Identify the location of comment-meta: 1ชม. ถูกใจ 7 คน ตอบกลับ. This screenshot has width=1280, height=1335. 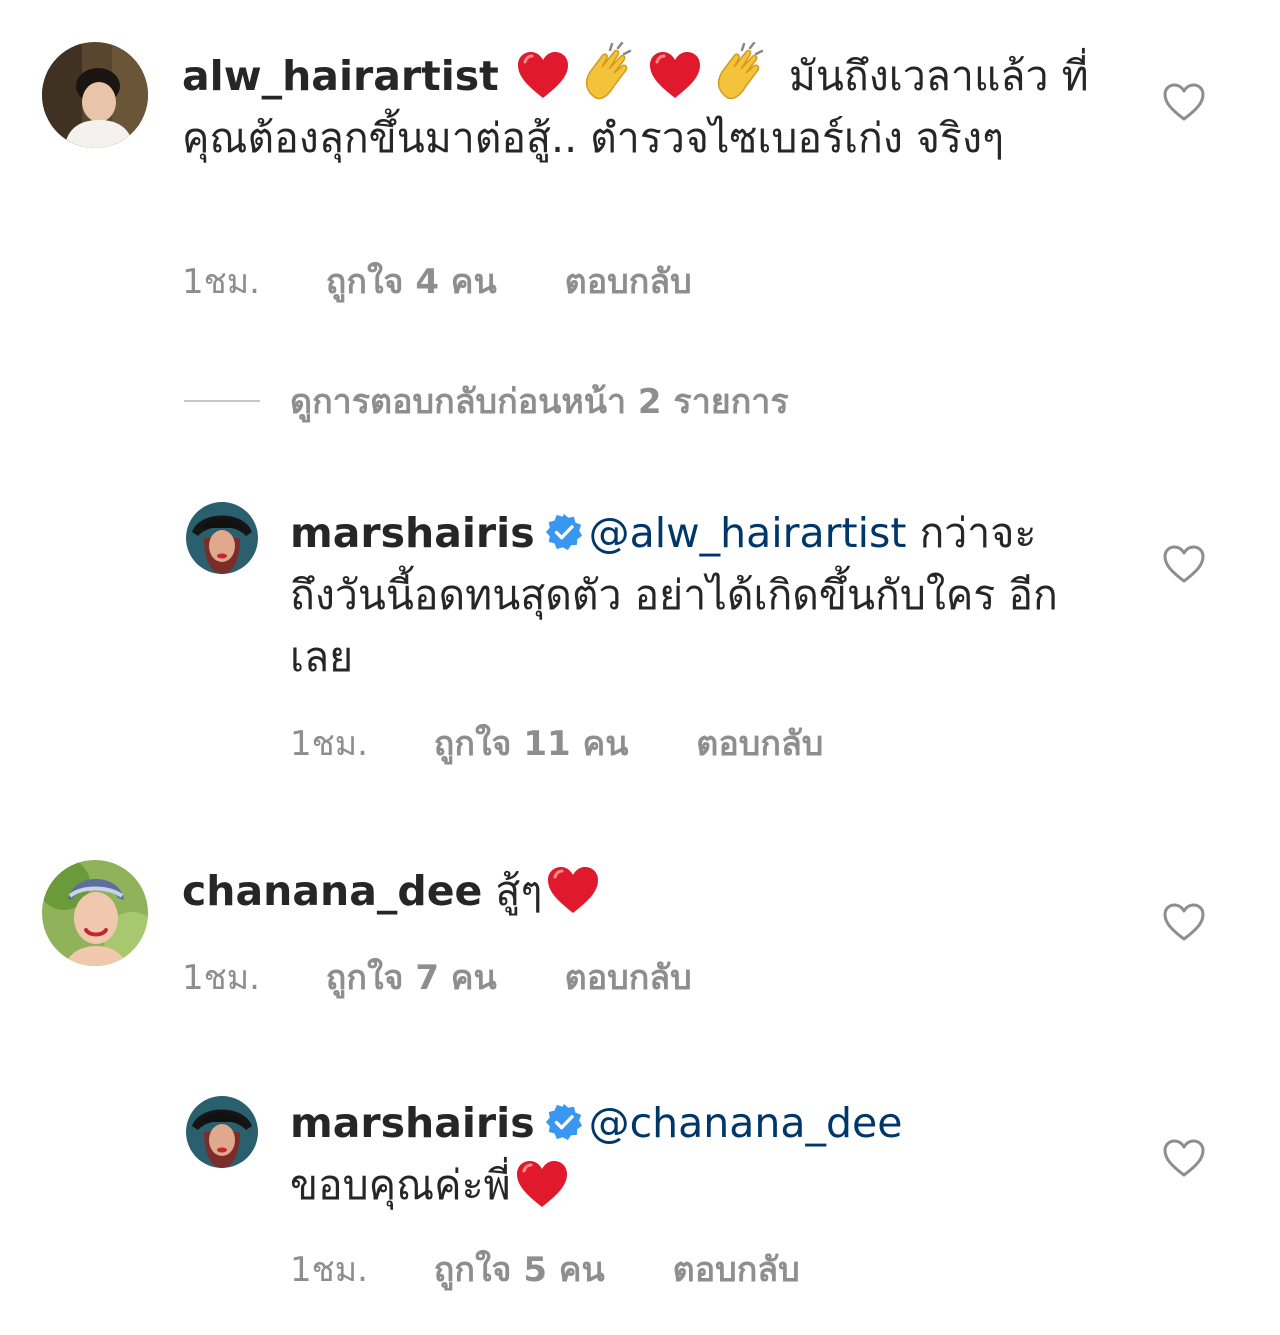
(437, 977).